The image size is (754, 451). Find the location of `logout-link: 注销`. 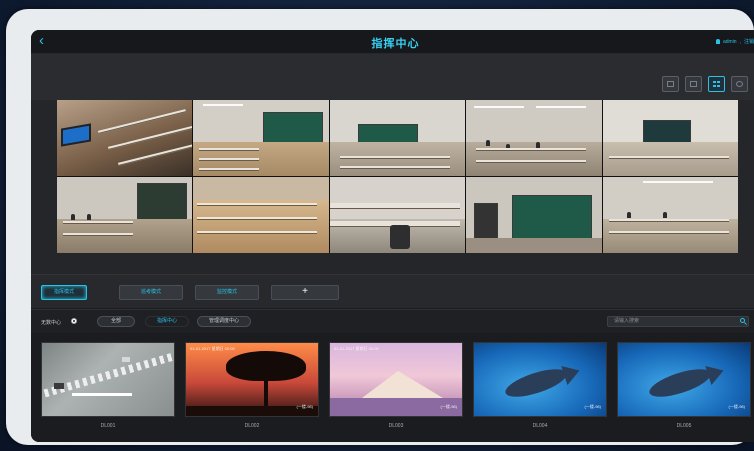

logout-link: 注销 is located at coordinates (749, 41).